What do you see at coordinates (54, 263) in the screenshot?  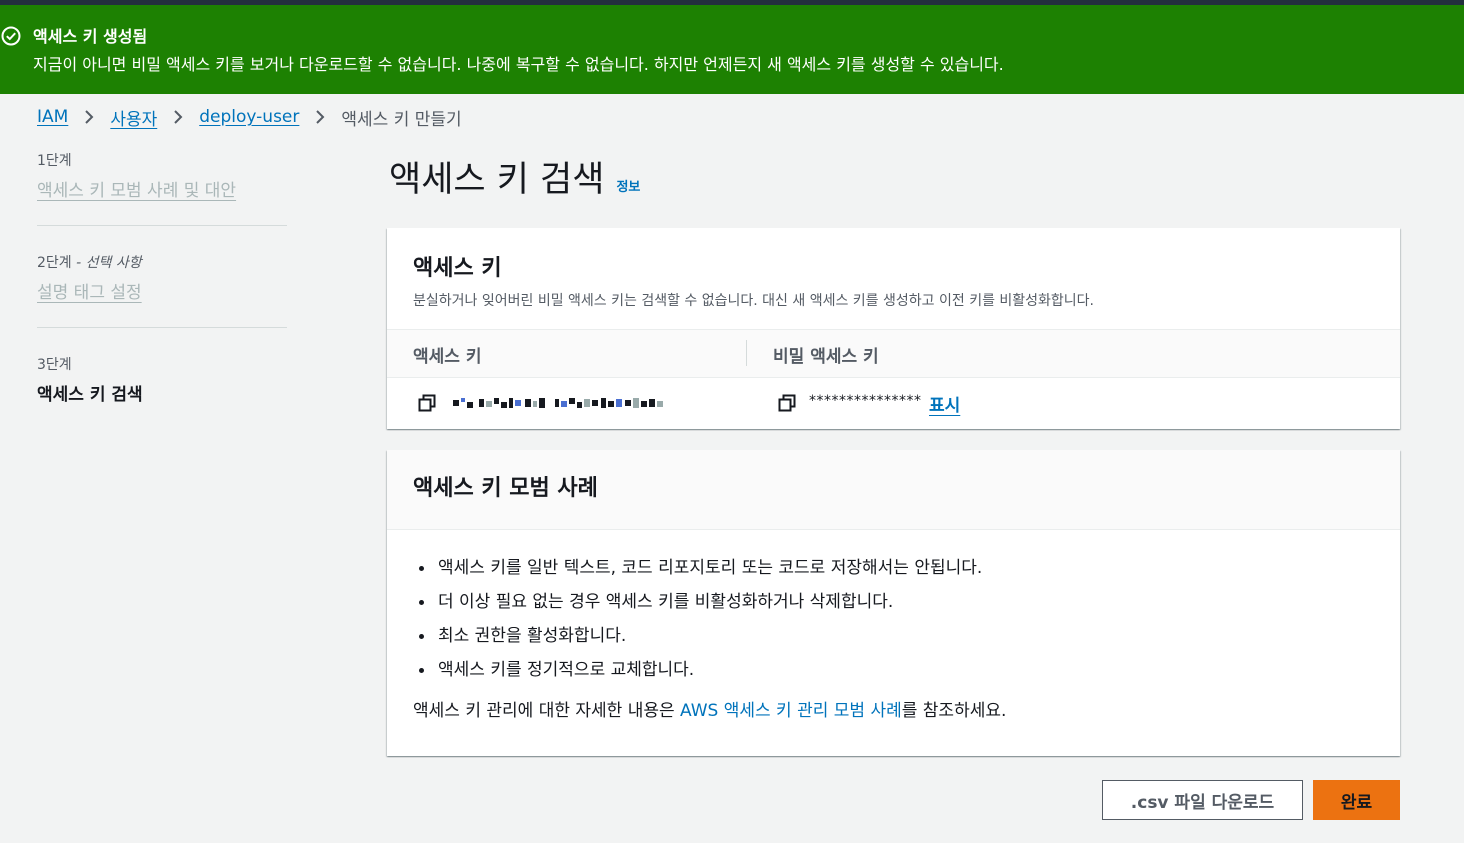 I see `step-2-number: 2단계` at bounding box center [54, 263].